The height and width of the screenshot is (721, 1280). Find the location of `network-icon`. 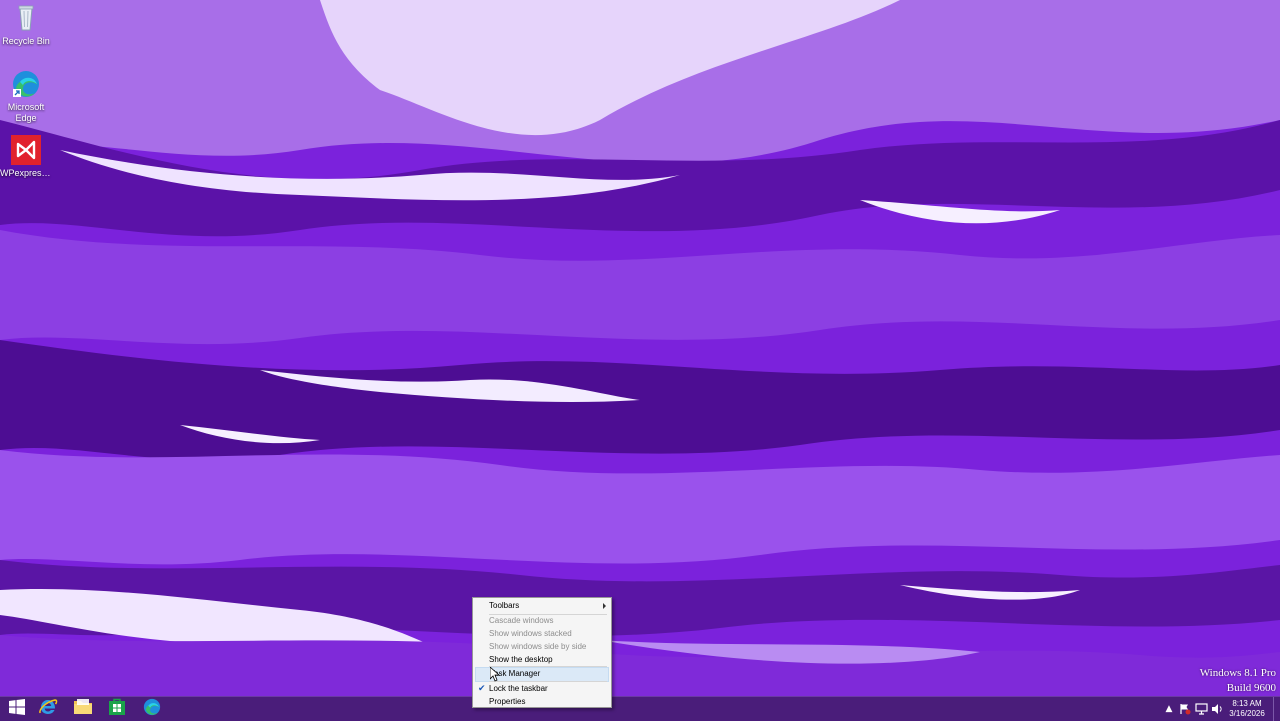

network-icon is located at coordinates (1201, 709).